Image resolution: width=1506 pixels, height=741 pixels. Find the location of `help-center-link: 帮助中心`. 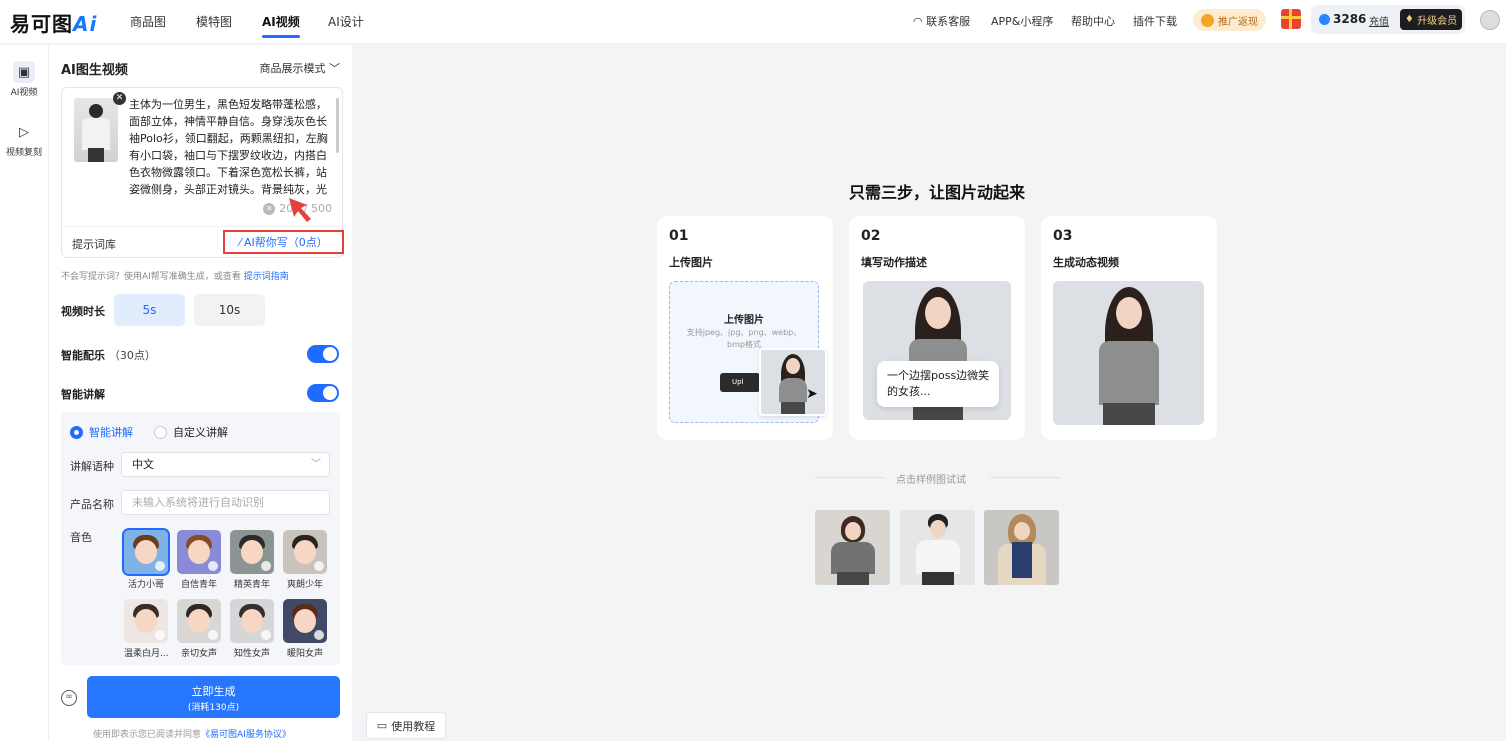

help-center-link: 帮助中心 is located at coordinates (1093, 21).